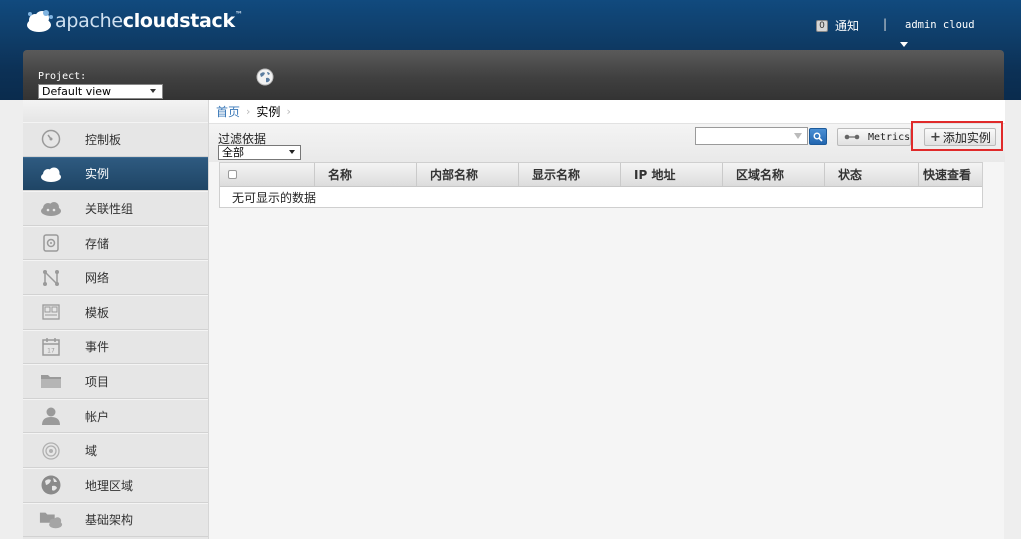 Image resolution: width=1021 pixels, height=539 pixels. Describe the element at coordinates (51, 485) in the screenshot. I see `regions-icon` at that location.